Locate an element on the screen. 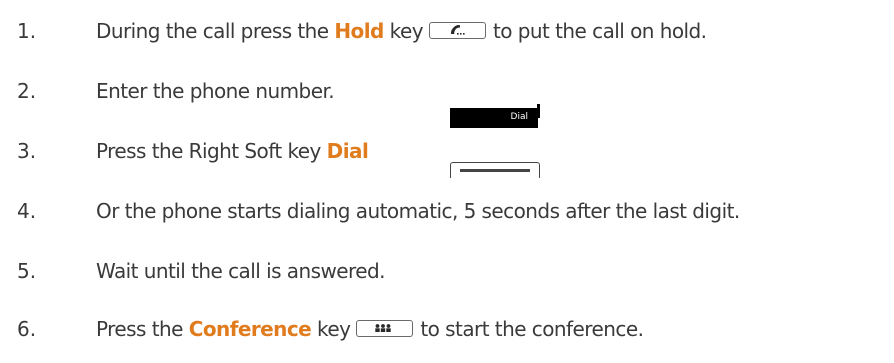 This screenshot has height=363, width=894. step-text-before: During the call press the is located at coordinates (215, 31).